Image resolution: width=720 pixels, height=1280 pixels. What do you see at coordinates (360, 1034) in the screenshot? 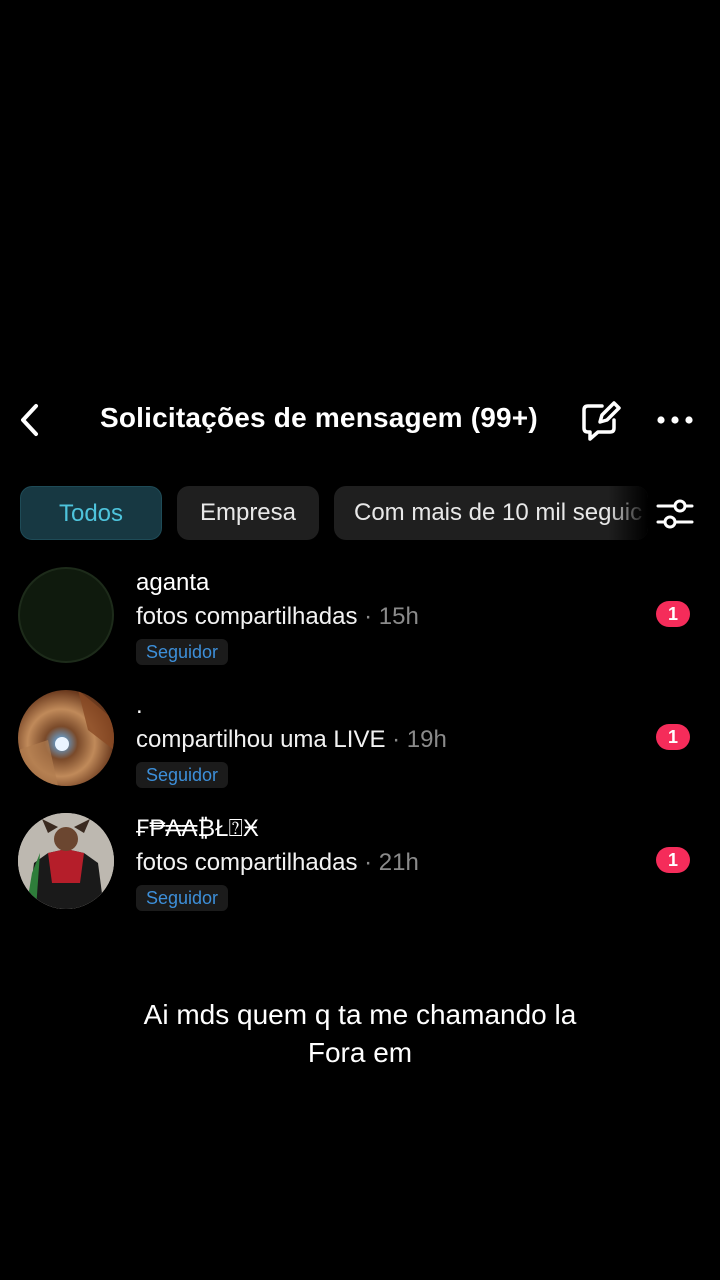
I see `video-caption: Ai mds quem q ta me chamando la Fora em` at bounding box center [360, 1034].